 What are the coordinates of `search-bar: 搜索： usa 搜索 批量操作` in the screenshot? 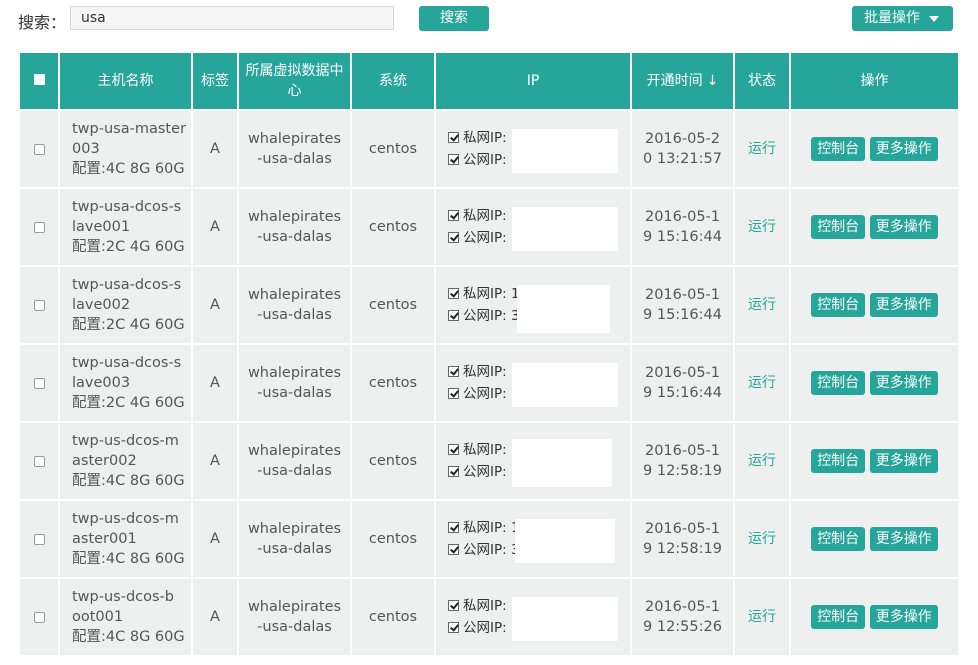 It's located at (489, 20).